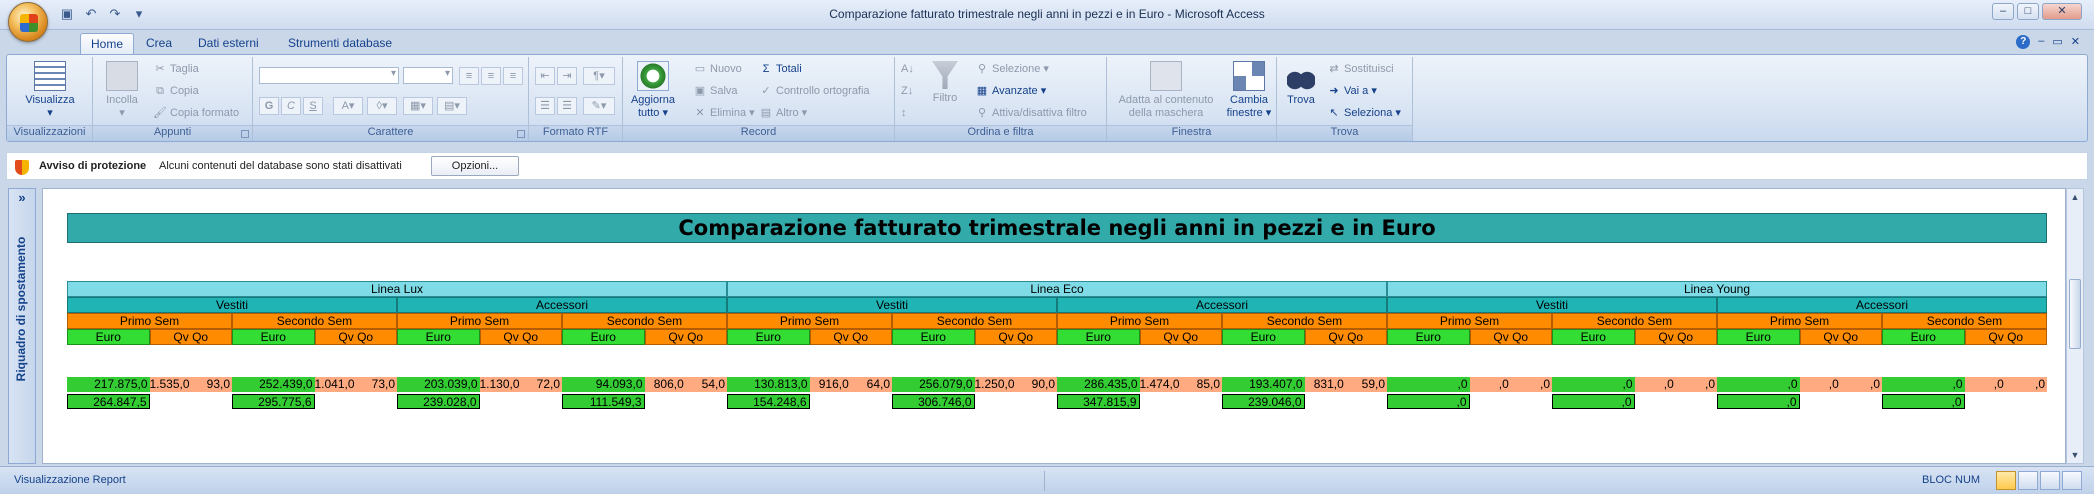 This screenshot has height=494, width=2094. Describe the element at coordinates (2062, 11) in the screenshot. I see `close-button: ✕` at that location.